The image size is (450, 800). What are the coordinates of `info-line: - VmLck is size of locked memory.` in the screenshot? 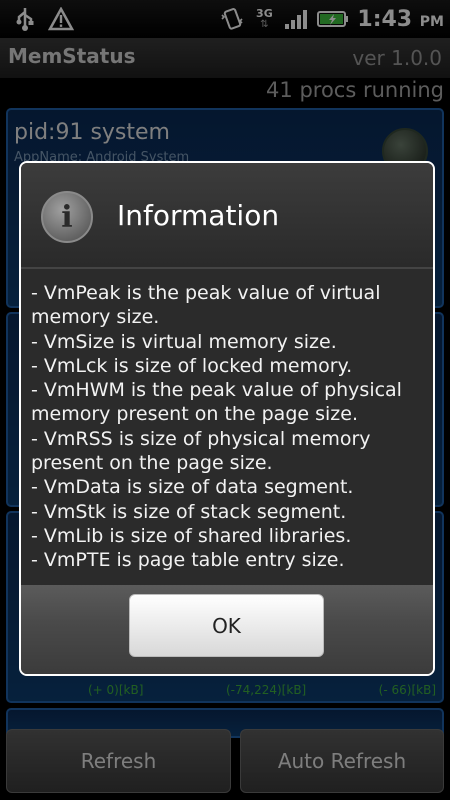 It's located at (192, 365).